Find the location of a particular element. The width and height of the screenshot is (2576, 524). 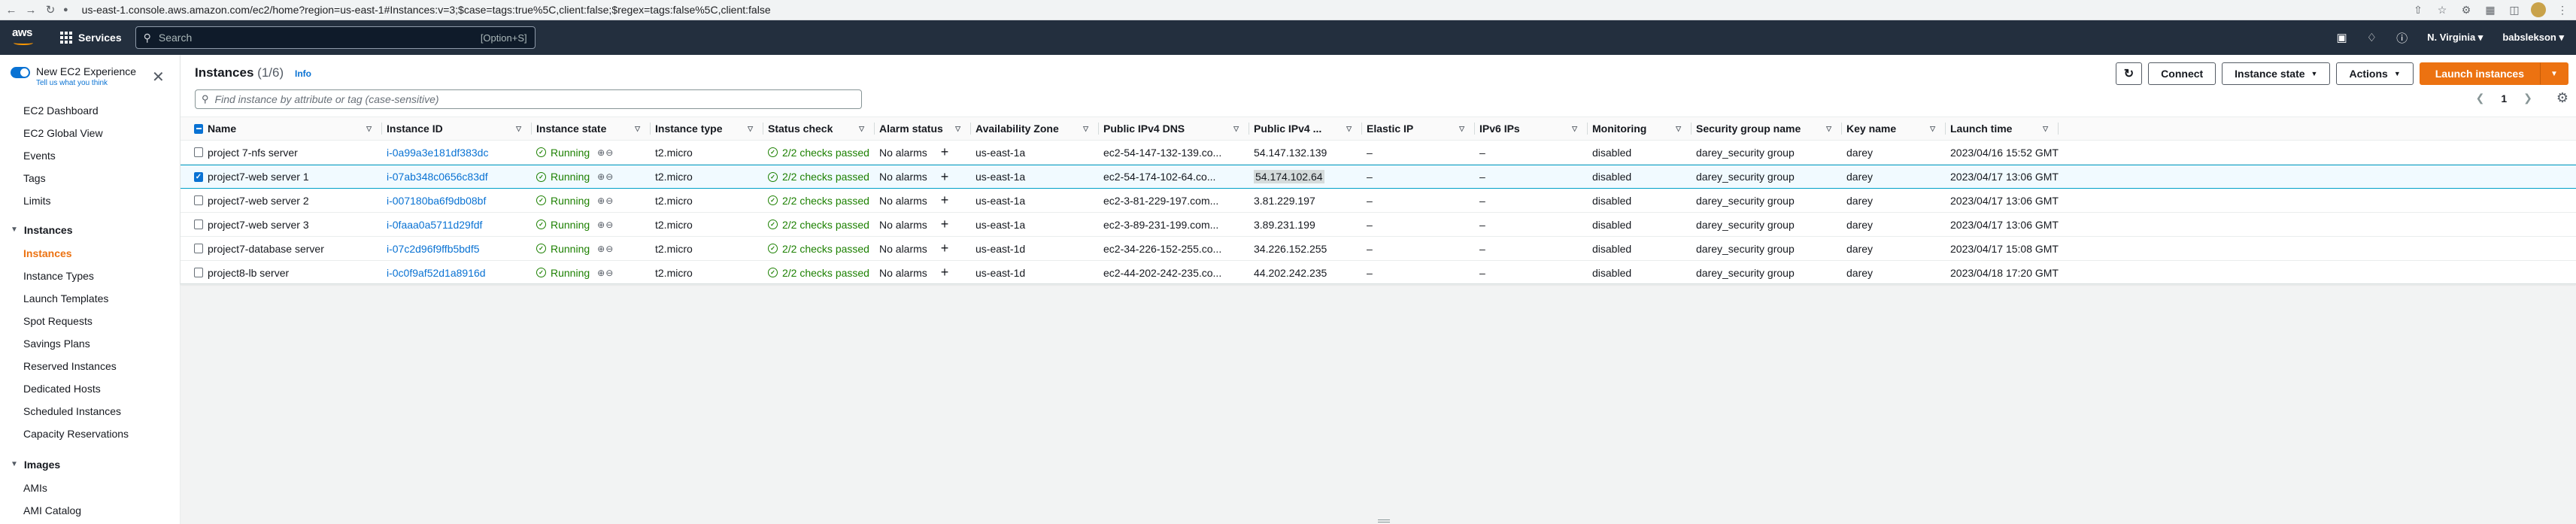

extension-icon: ⚙ is located at coordinates (2466, 11).